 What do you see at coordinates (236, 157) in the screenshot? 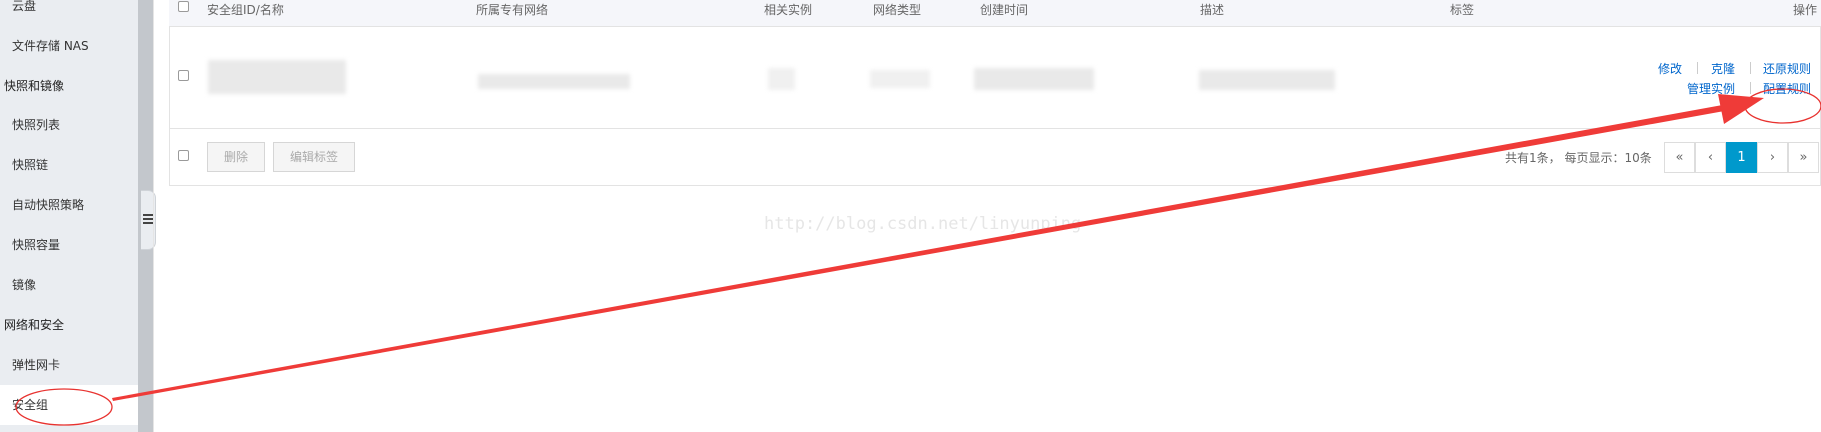
I see `delete-button: 删除` at bounding box center [236, 157].